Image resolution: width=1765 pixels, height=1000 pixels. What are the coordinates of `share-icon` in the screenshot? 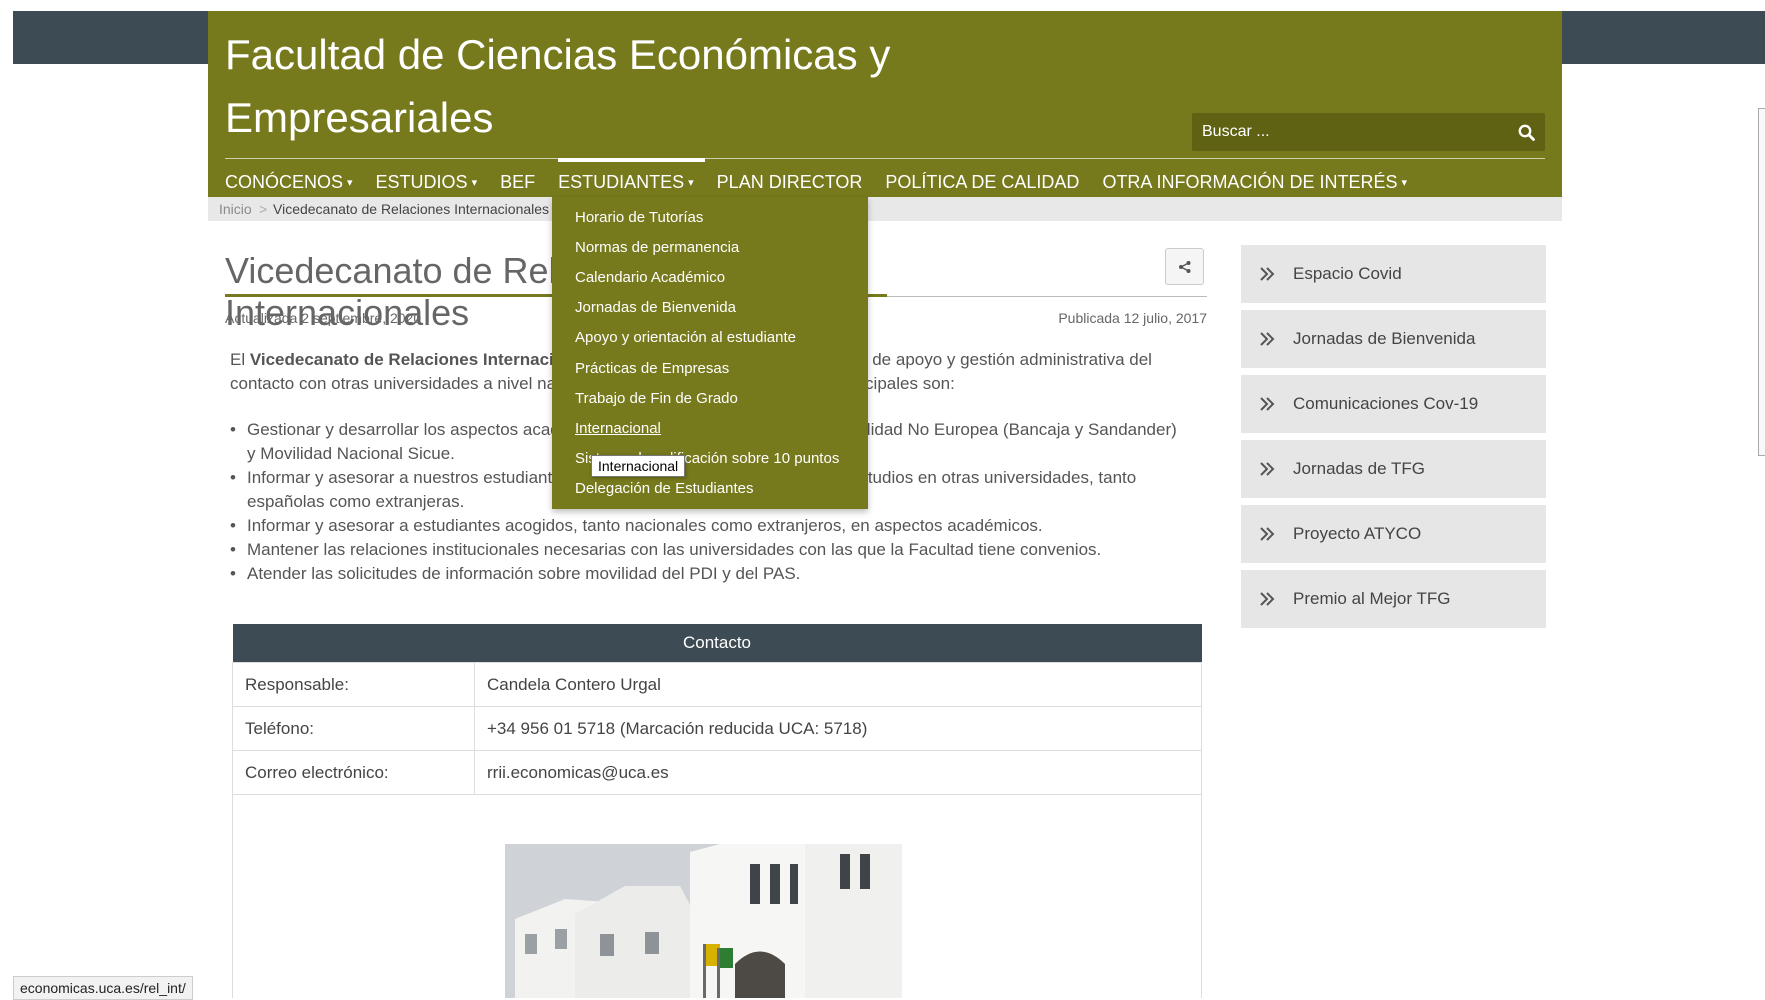 It's located at (1184, 266).